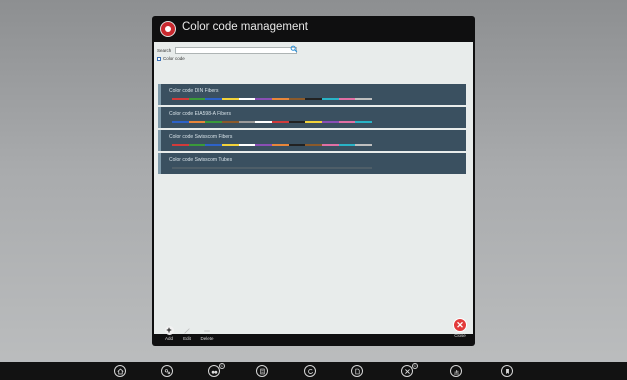  I want to click on search-row: Search, so click(227, 49).